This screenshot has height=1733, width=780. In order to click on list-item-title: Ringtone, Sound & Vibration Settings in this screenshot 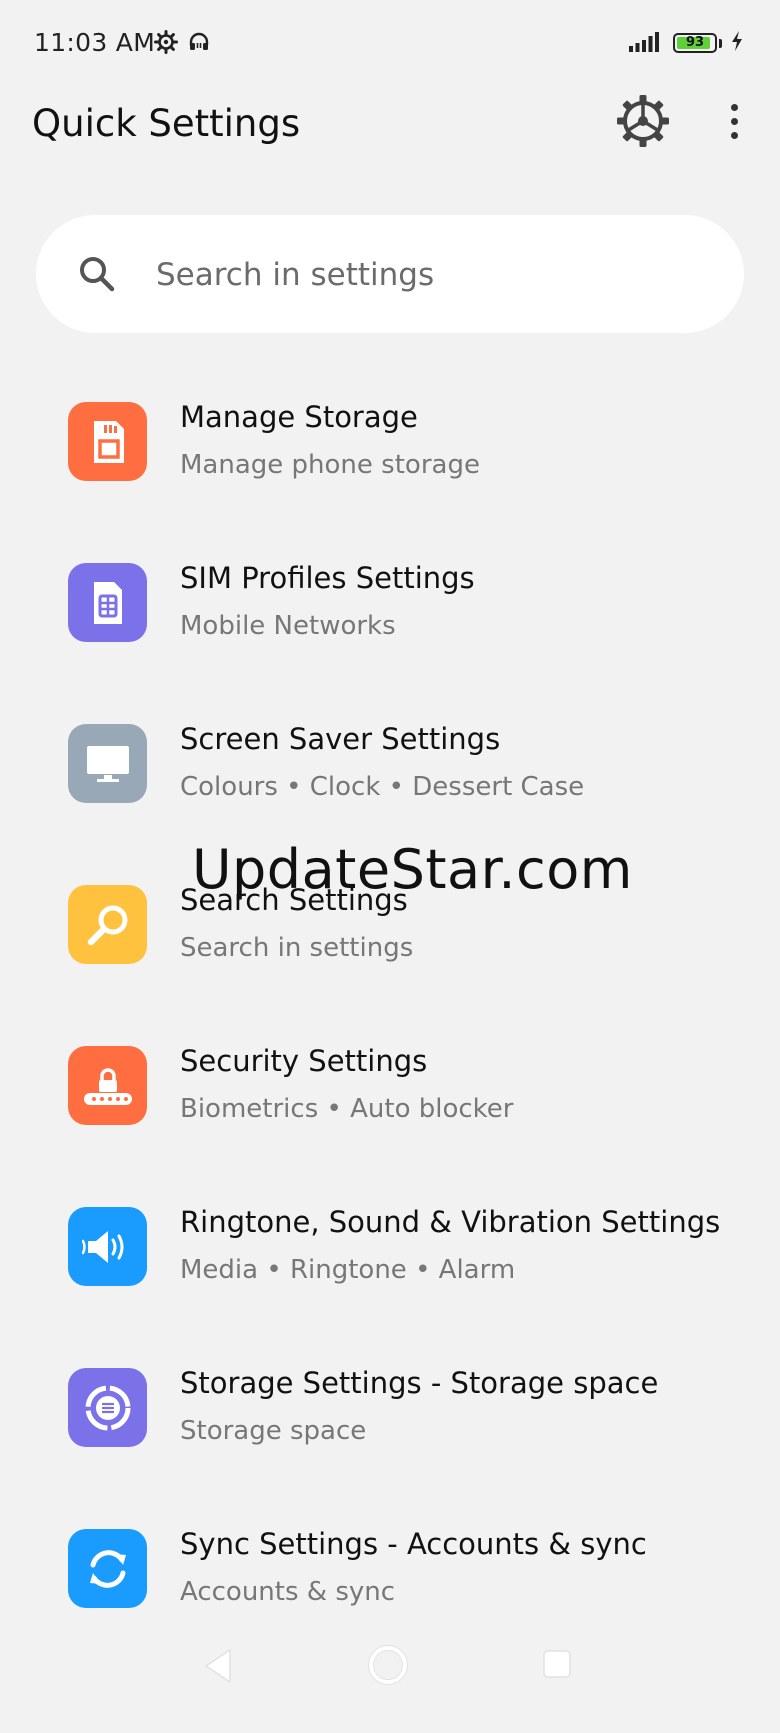, I will do `click(450, 1222)`.